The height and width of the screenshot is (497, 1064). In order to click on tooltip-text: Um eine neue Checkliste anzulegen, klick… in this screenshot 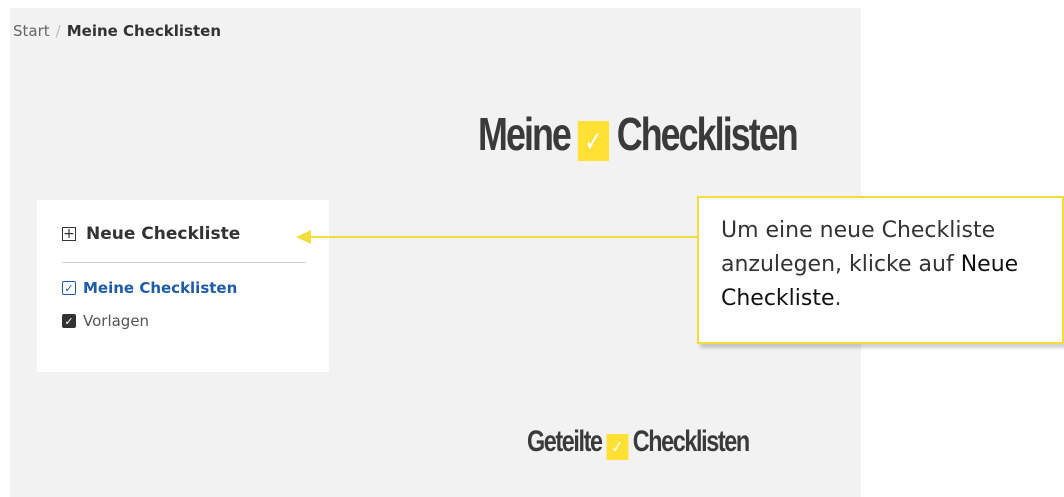, I will do `click(892, 265)`.